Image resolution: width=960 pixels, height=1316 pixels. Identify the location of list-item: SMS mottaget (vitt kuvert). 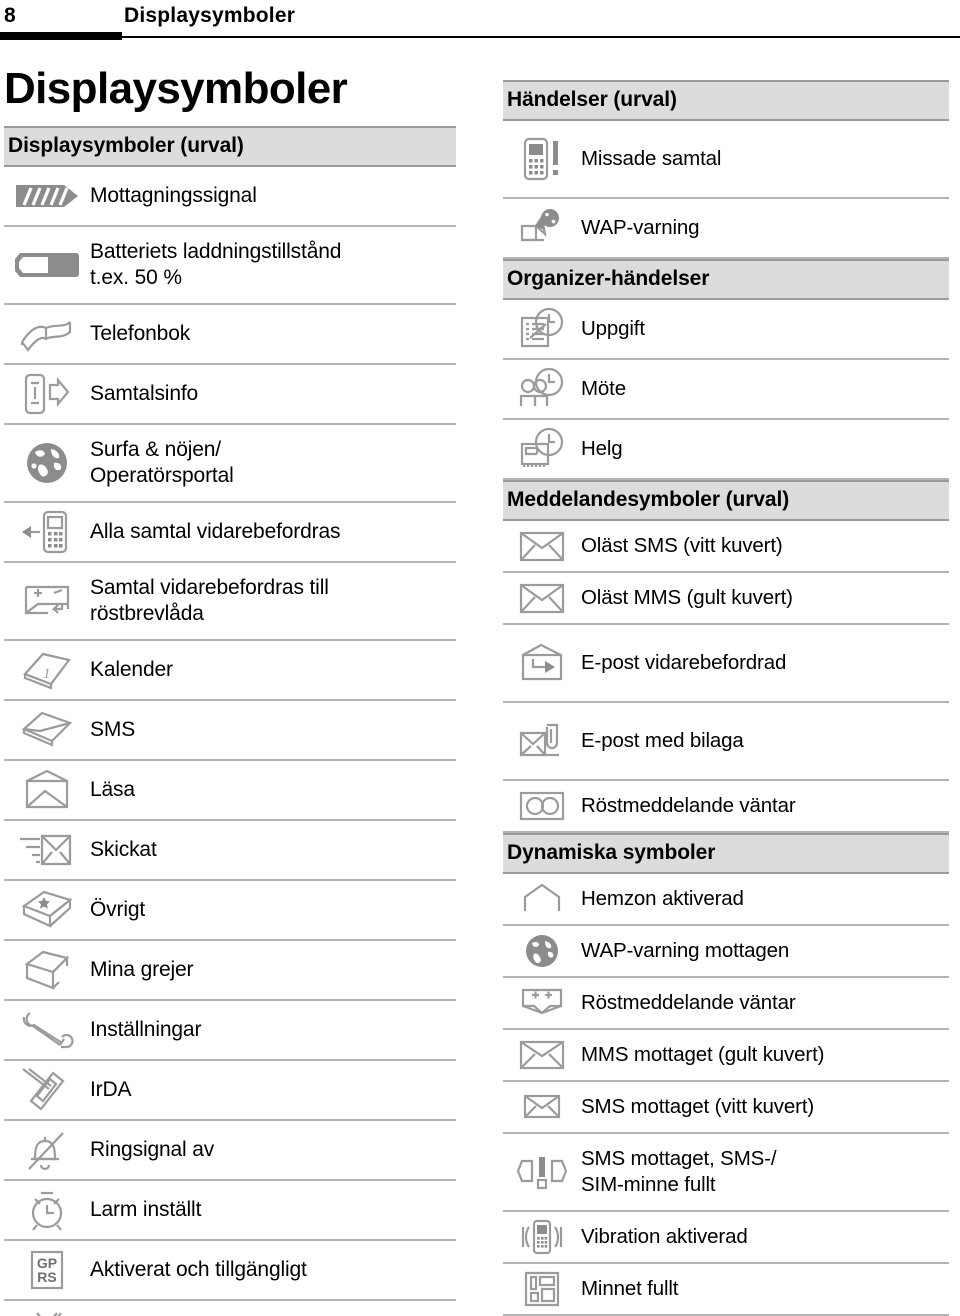
(726, 1108).